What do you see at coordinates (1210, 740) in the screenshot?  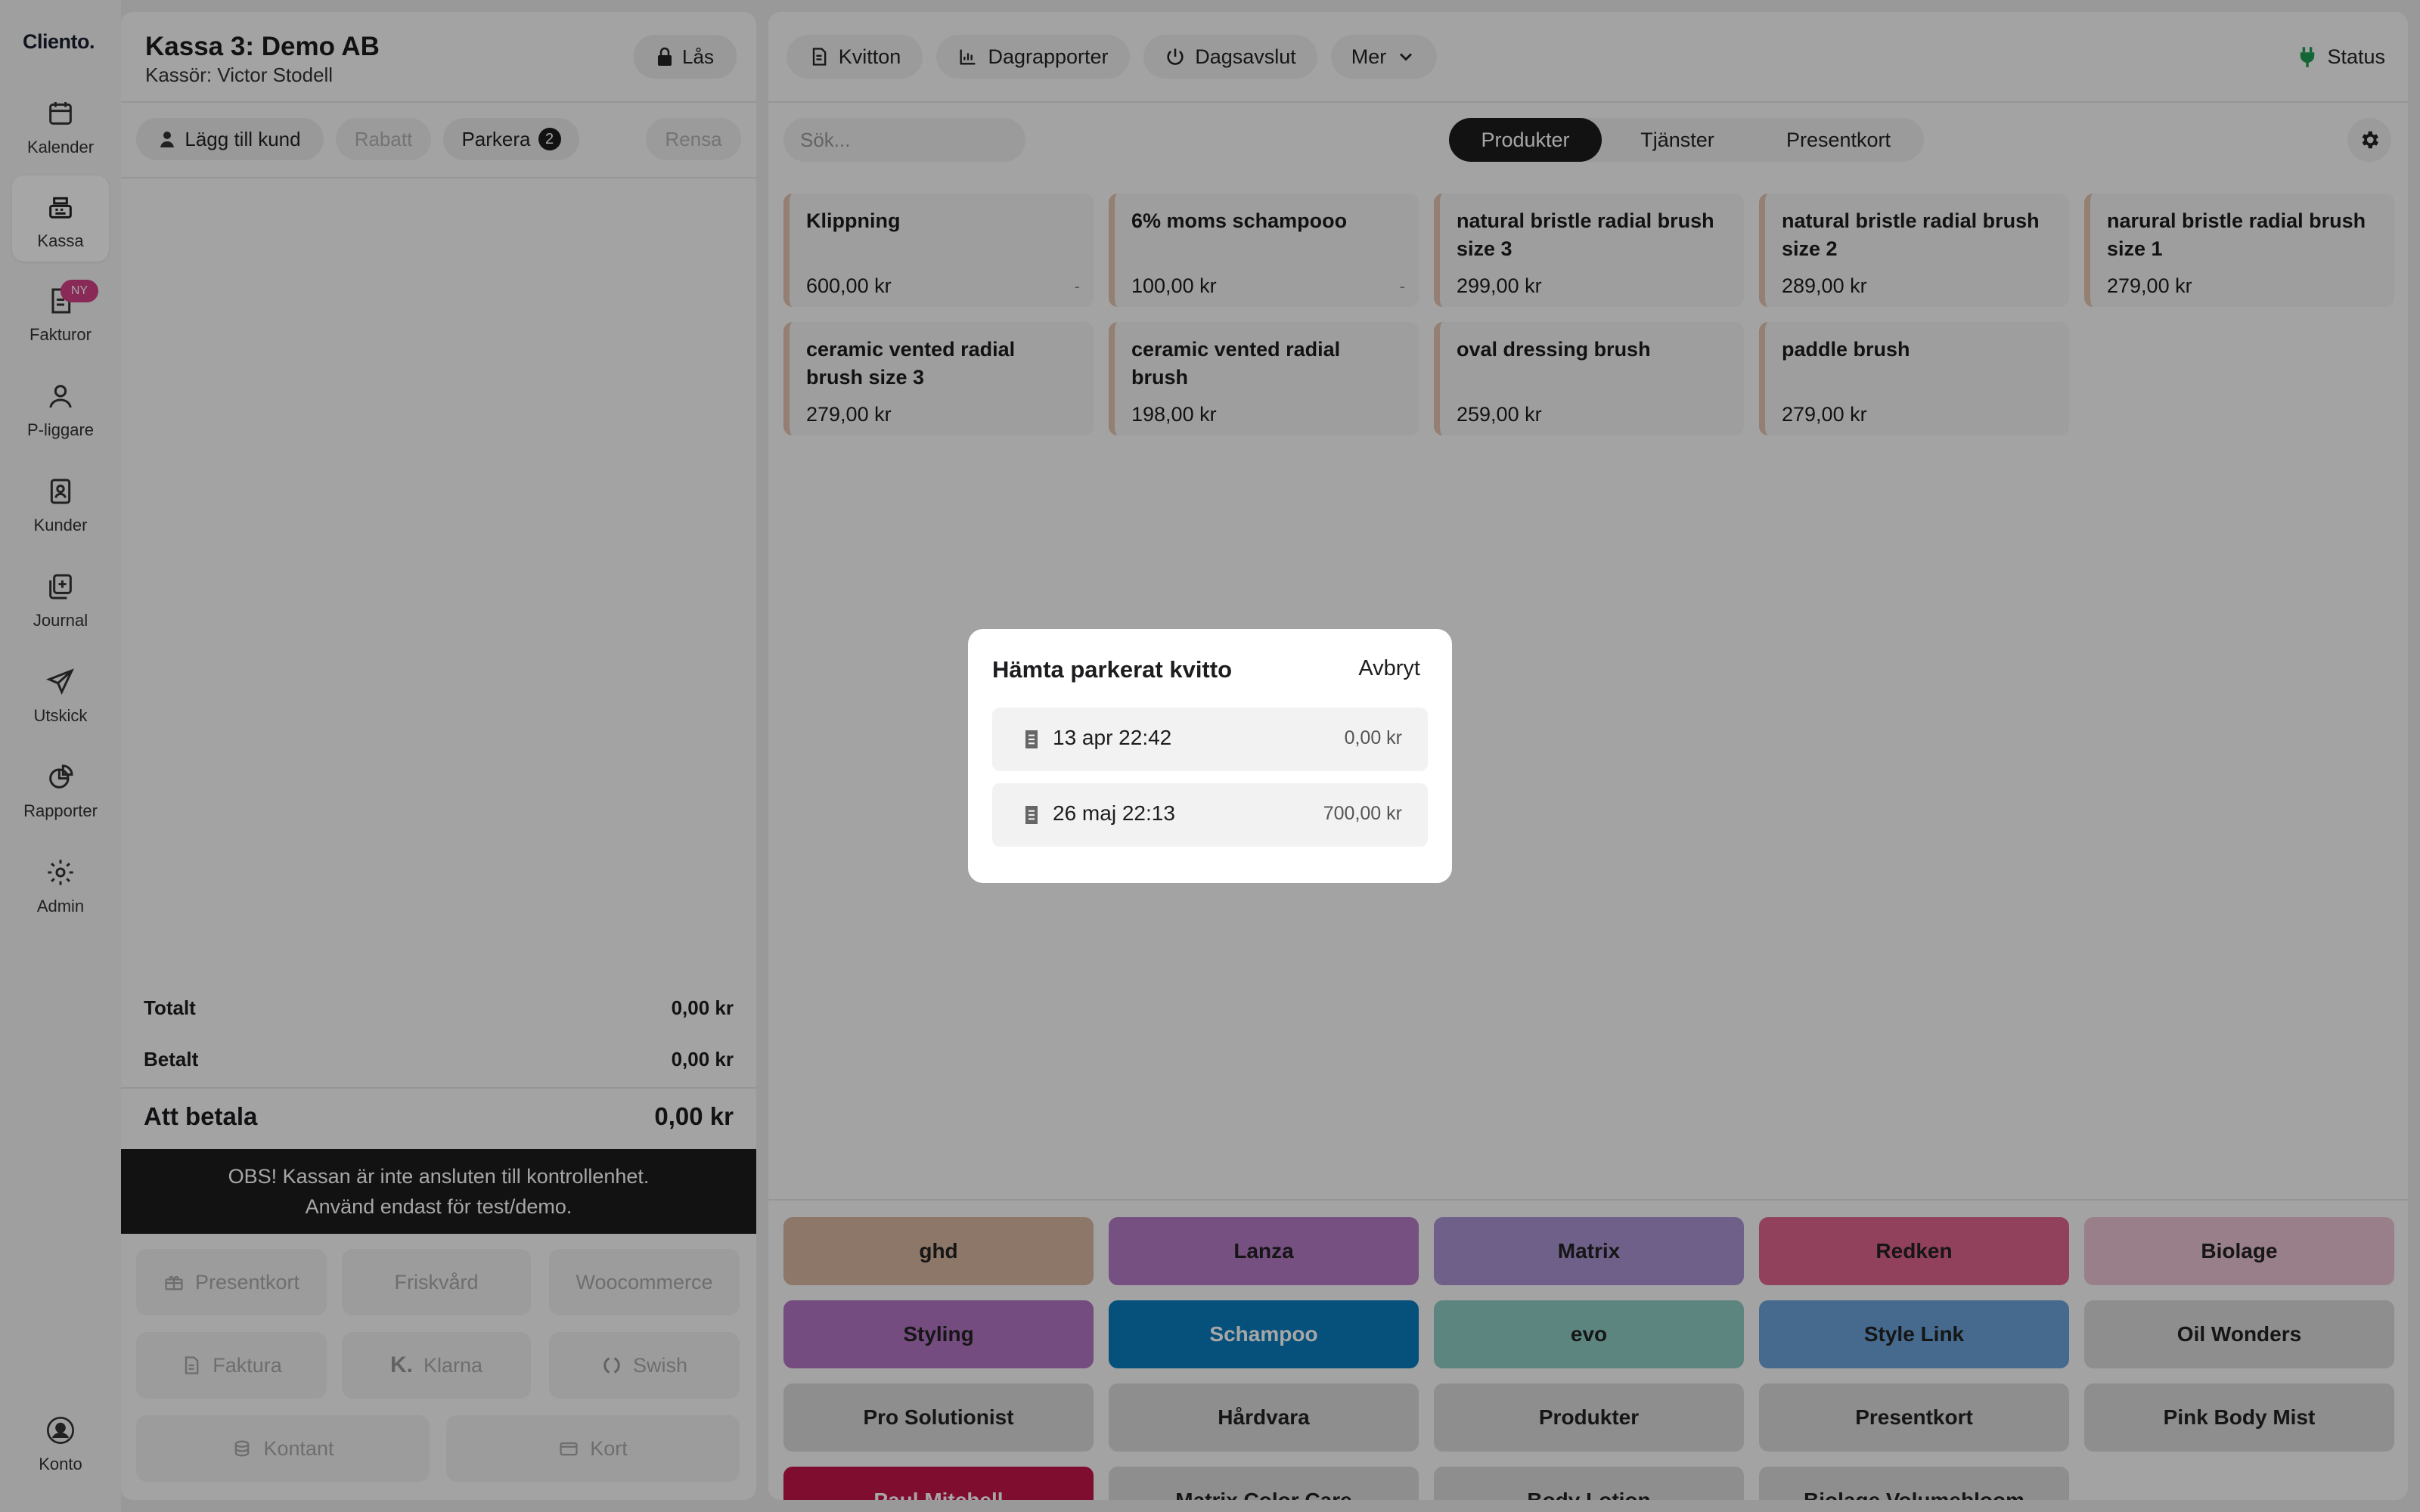 I see `parked-receipt-row: 13 apr 22:42 0,00 kr` at bounding box center [1210, 740].